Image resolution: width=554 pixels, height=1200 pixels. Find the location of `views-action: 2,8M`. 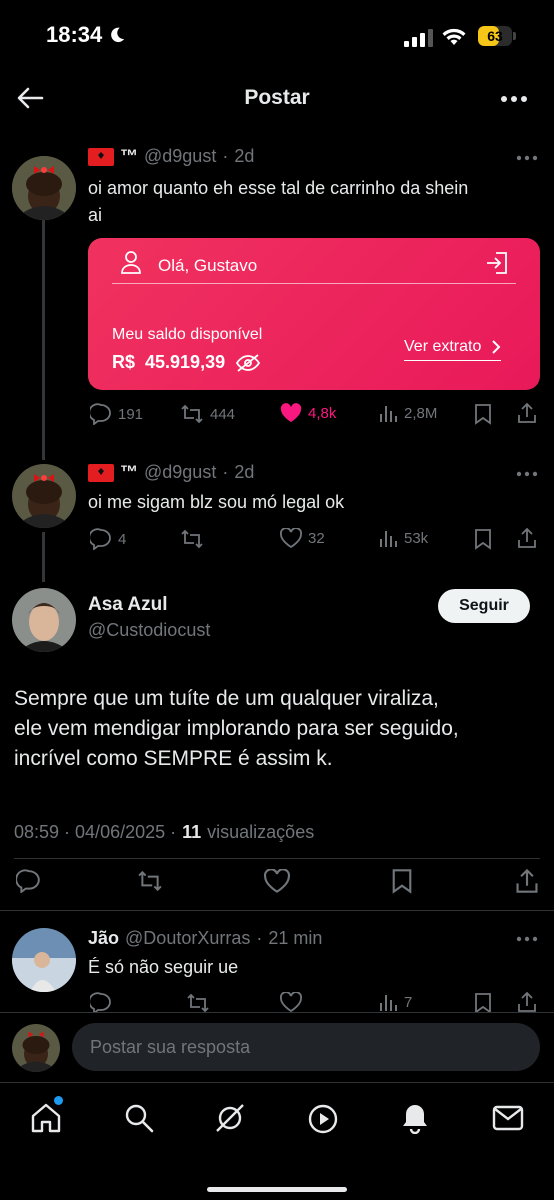

views-action: 2,8M is located at coordinates (407, 413).